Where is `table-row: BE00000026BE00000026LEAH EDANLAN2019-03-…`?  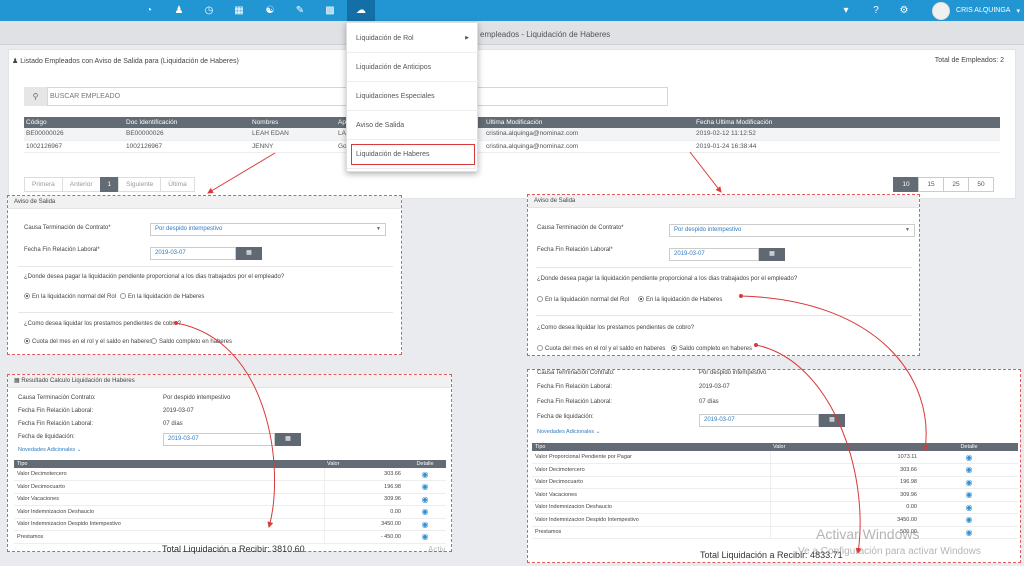 table-row: BE00000026BE00000026LEAH EDANLAN2019-03-… is located at coordinates (512, 134).